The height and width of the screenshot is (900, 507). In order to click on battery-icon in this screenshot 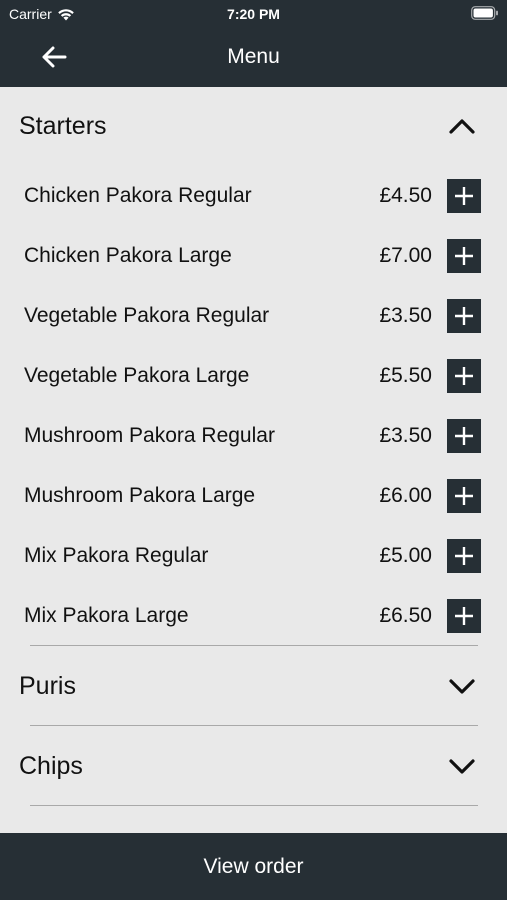, I will do `click(484, 13)`.